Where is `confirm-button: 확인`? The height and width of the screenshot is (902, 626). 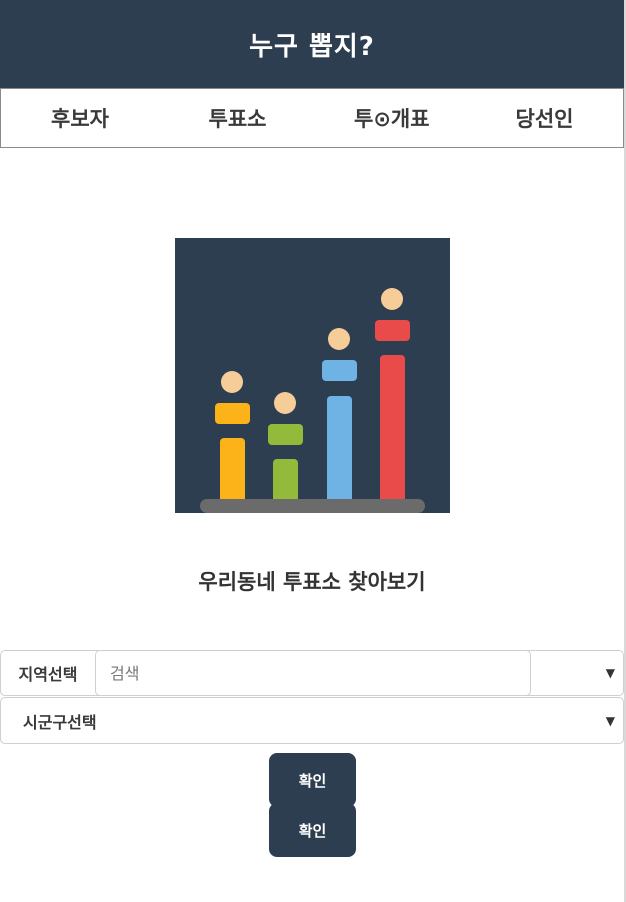
confirm-button: 확인 is located at coordinates (312, 780).